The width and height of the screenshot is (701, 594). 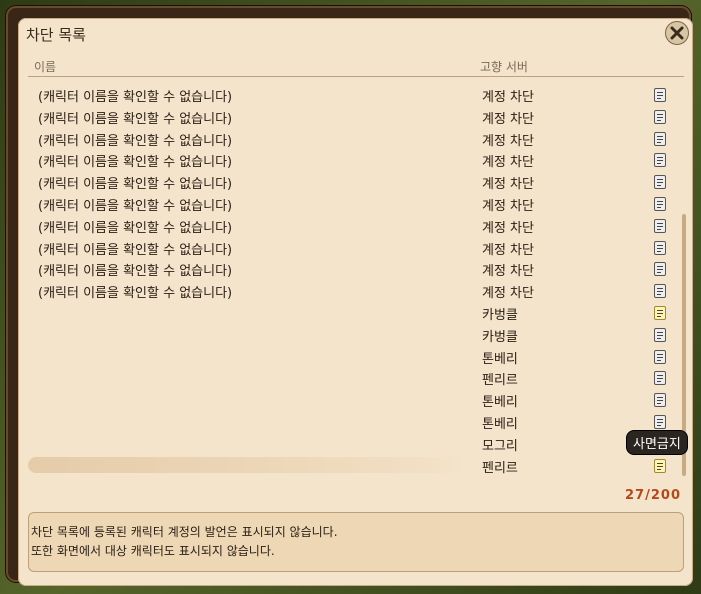 I want to click on close-button, so click(x=677, y=33).